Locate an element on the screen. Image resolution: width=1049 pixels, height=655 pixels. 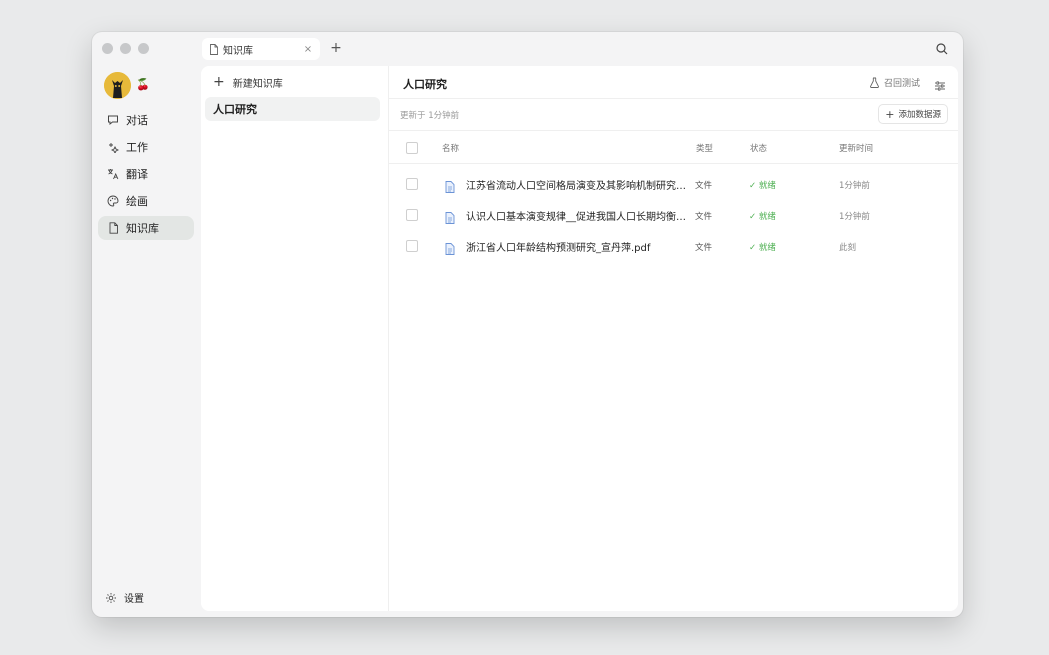
updated-time: 更新于 1分钟前 is located at coordinates (430, 116).